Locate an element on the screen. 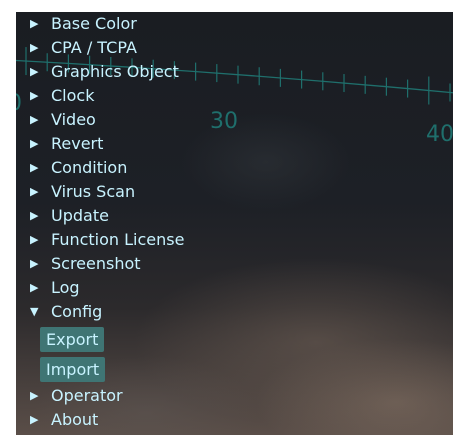 The height and width of the screenshot is (435, 453). menu-item-label: Condition is located at coordinates (89, 167).